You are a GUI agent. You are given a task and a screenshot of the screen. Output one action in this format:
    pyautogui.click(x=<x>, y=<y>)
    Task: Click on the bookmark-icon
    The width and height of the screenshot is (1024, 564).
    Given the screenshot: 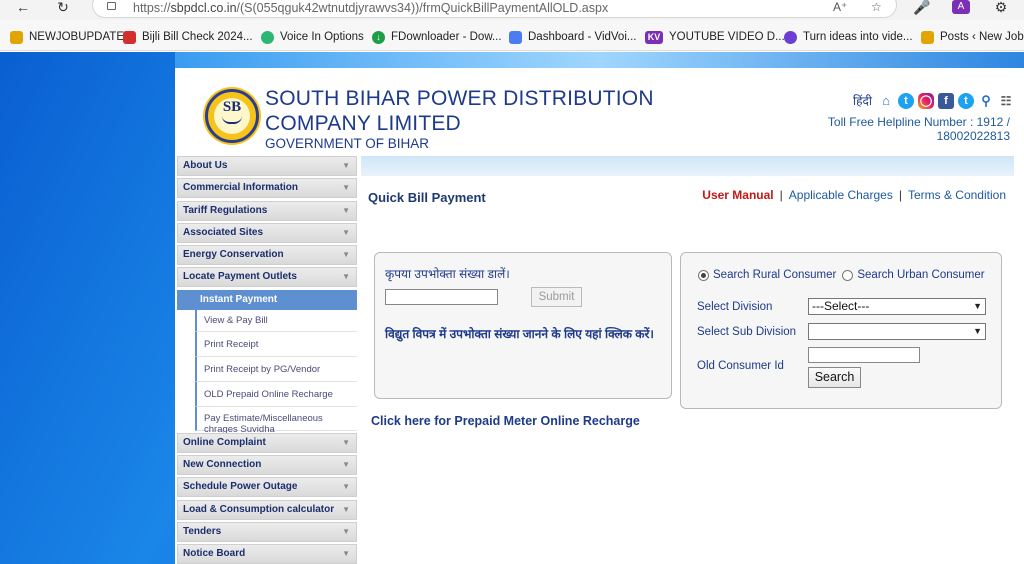 What is the action you would take?
    pyautogui.click(x=129, y=37)
    